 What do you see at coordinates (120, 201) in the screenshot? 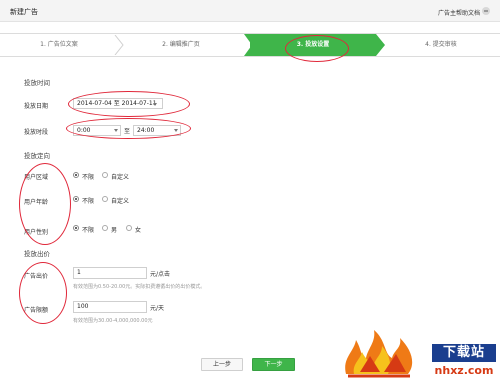
I see `age-custom-label: 自定义` at bounding box center [120, 201].